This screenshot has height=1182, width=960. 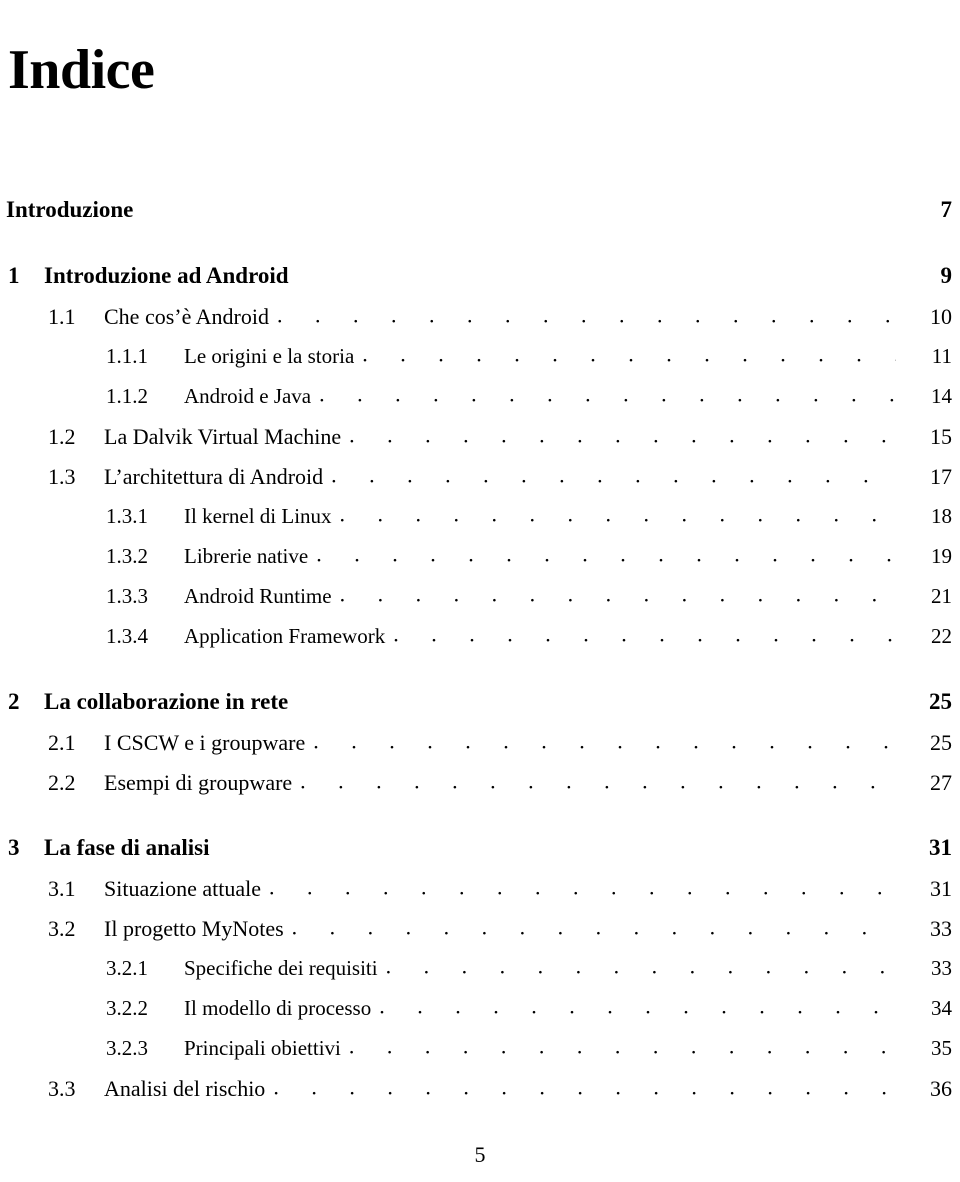 What do you see at coordinates (941, 1007) in the screenshot?
I see `toc-entry-page-number: 34` at bounding box center [941, 1007].